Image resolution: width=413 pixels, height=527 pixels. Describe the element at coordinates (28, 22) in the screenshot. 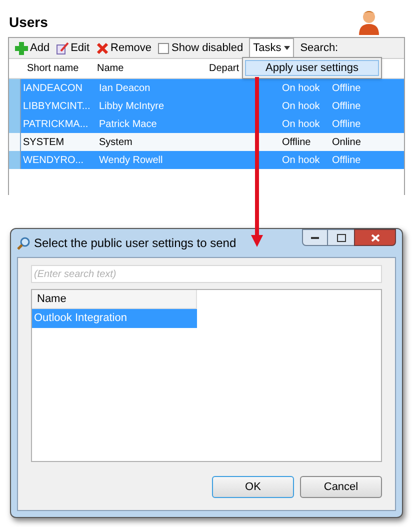

I see `page-title: Users` at that location.